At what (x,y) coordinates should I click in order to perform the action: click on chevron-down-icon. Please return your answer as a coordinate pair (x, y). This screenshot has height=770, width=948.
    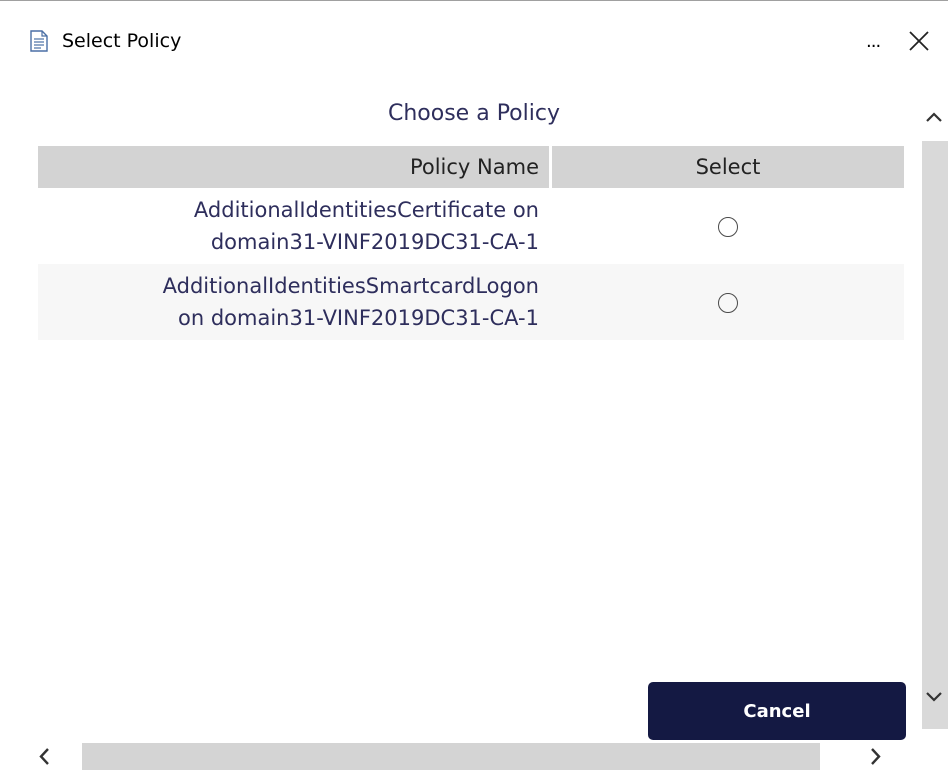
    Looking at the image, I should click on (934, 697).